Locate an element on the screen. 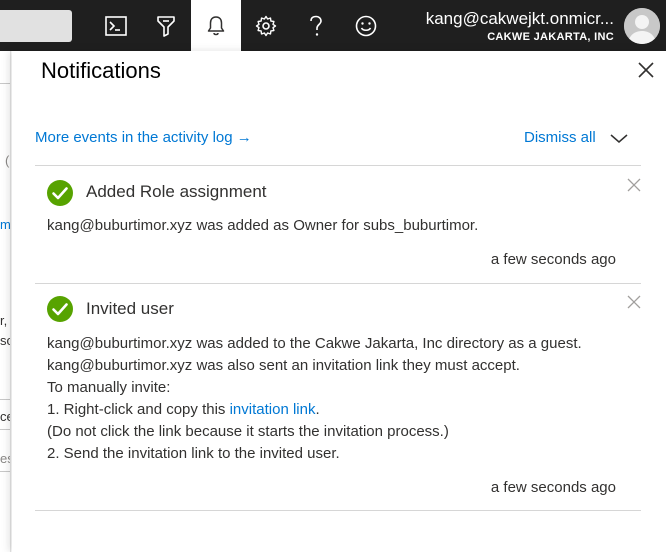  instruction-suffix: . is located at coordinates (317, 409).